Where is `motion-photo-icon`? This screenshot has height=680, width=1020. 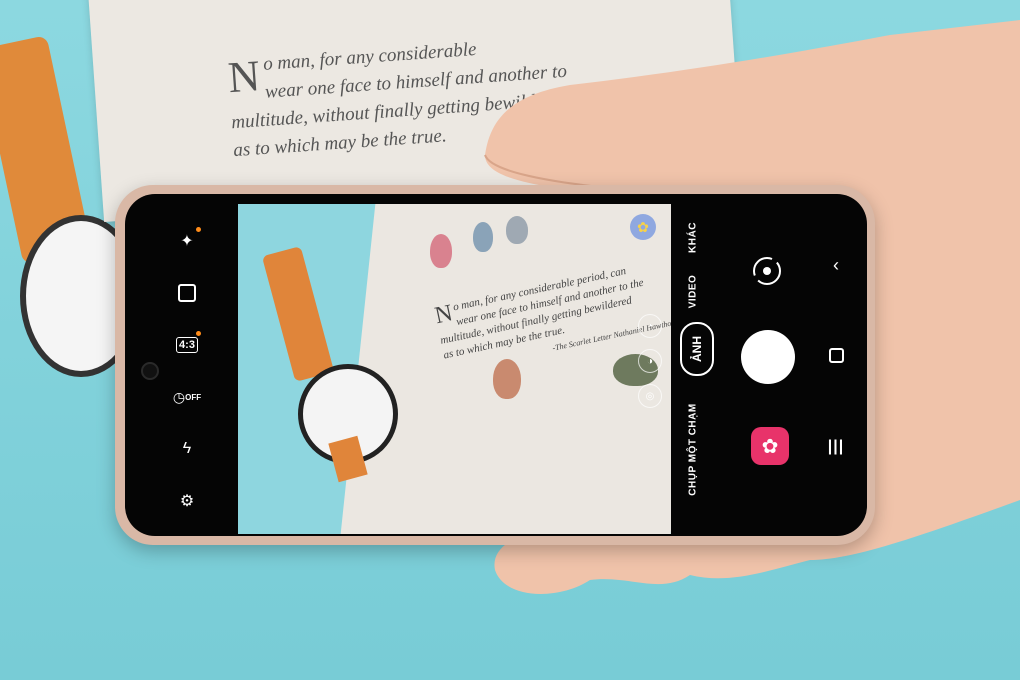
motion-photo-icon is located at coordinates (187, 293).